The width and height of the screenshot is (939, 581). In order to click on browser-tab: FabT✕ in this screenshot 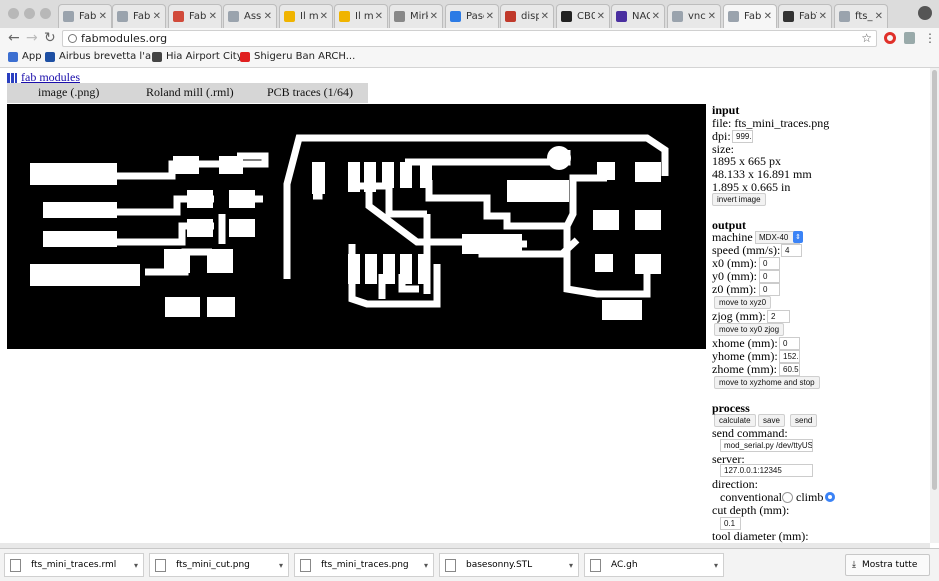, I will do `click(805, 16)`.